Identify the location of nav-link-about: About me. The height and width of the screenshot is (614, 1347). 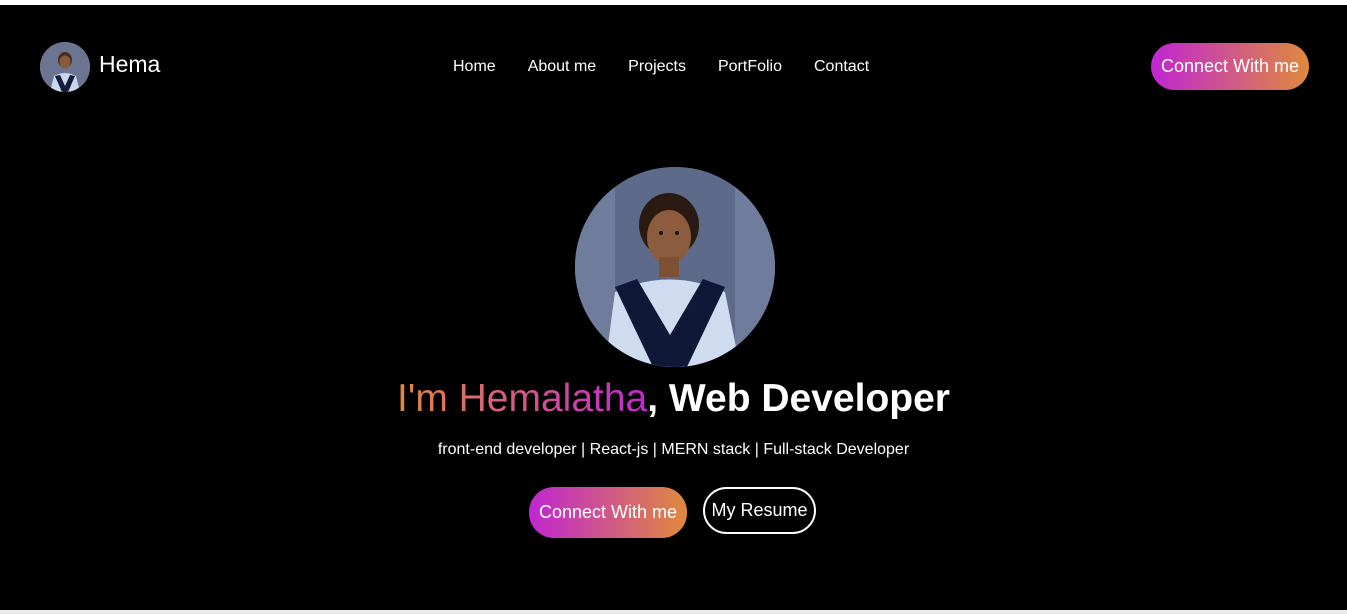
(562, 67).